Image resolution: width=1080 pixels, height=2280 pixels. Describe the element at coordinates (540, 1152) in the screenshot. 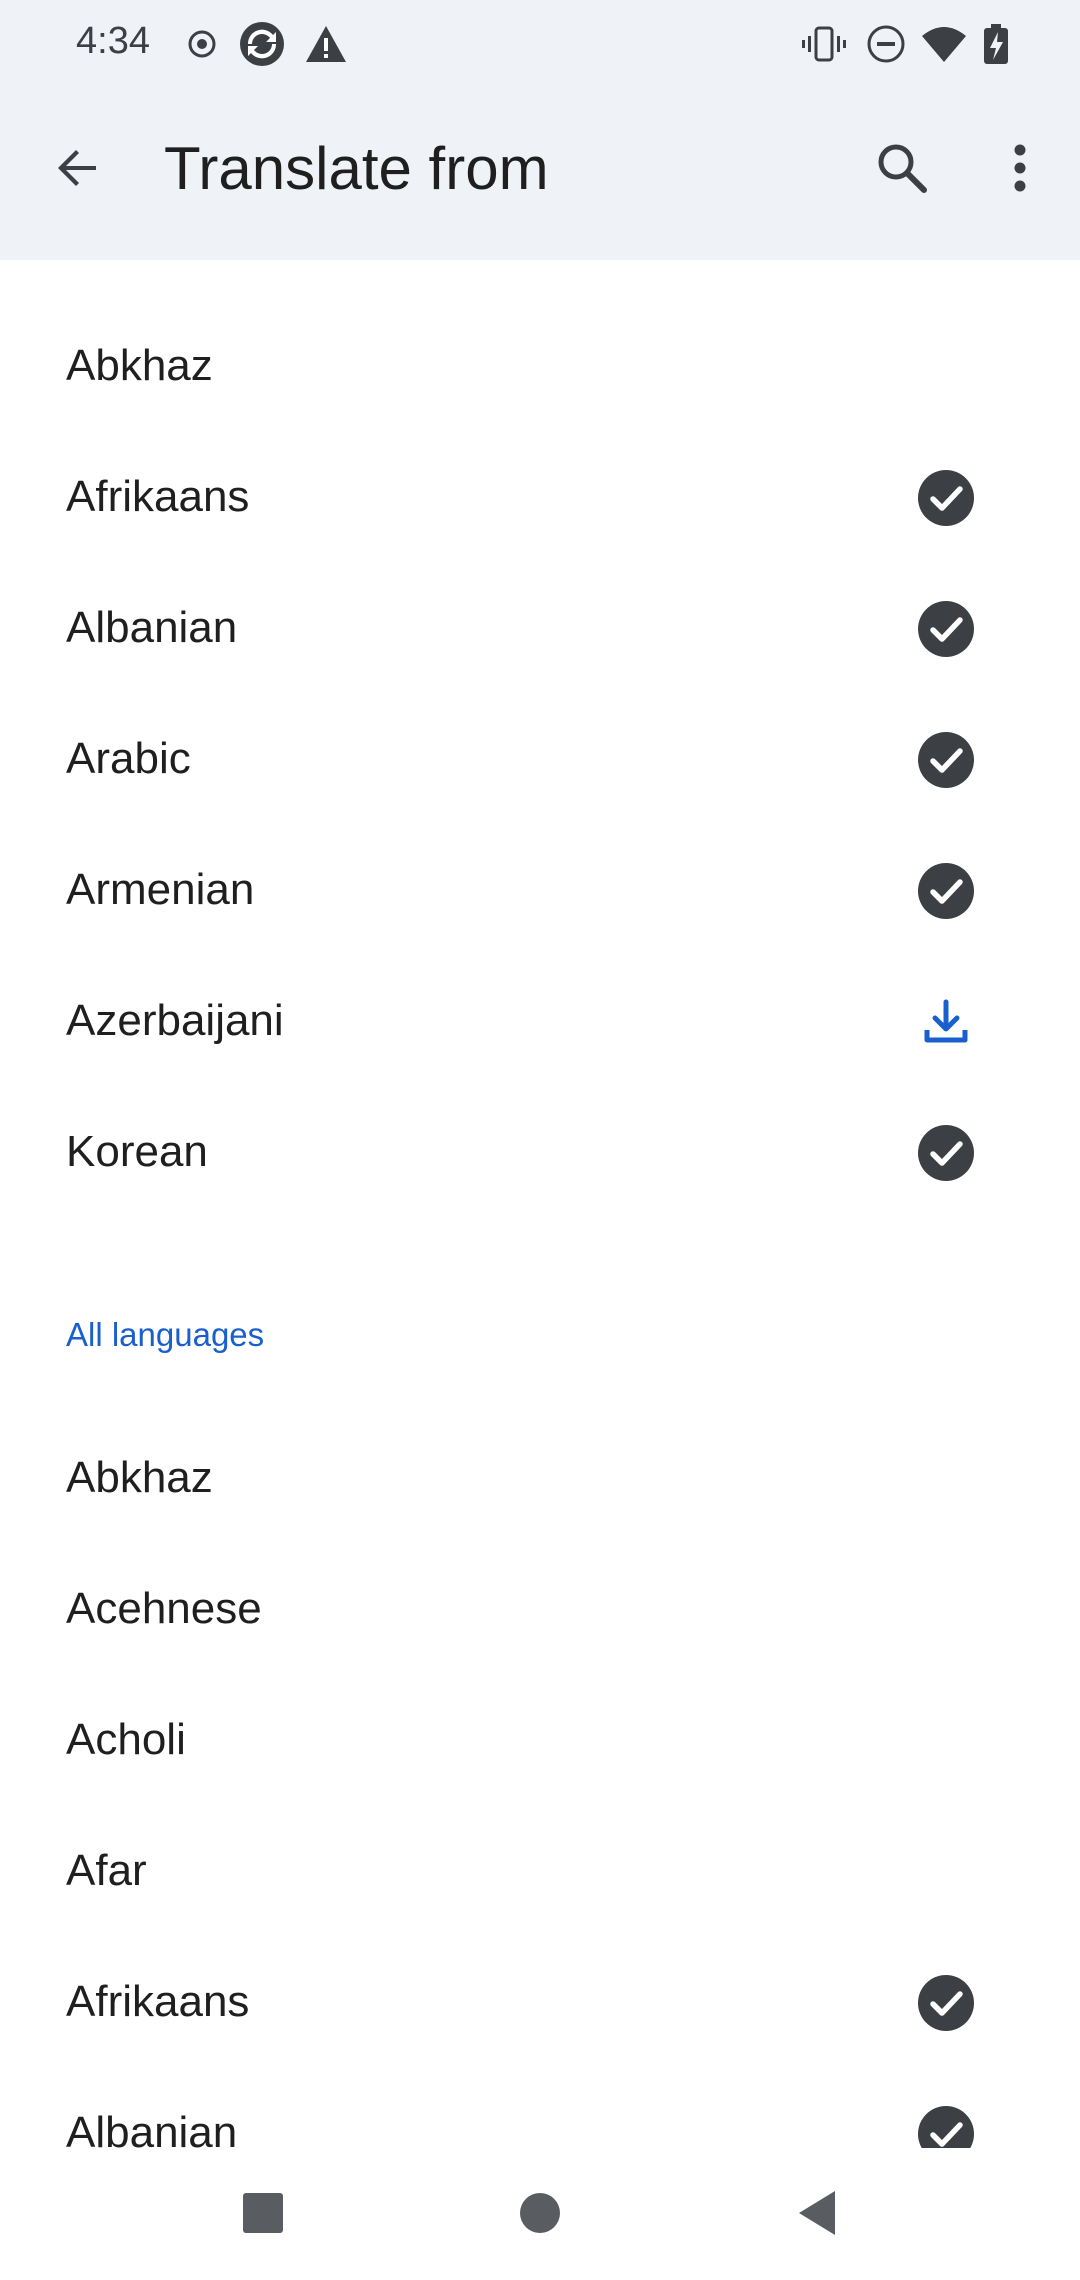

I see `list-item: Korean` at that location.